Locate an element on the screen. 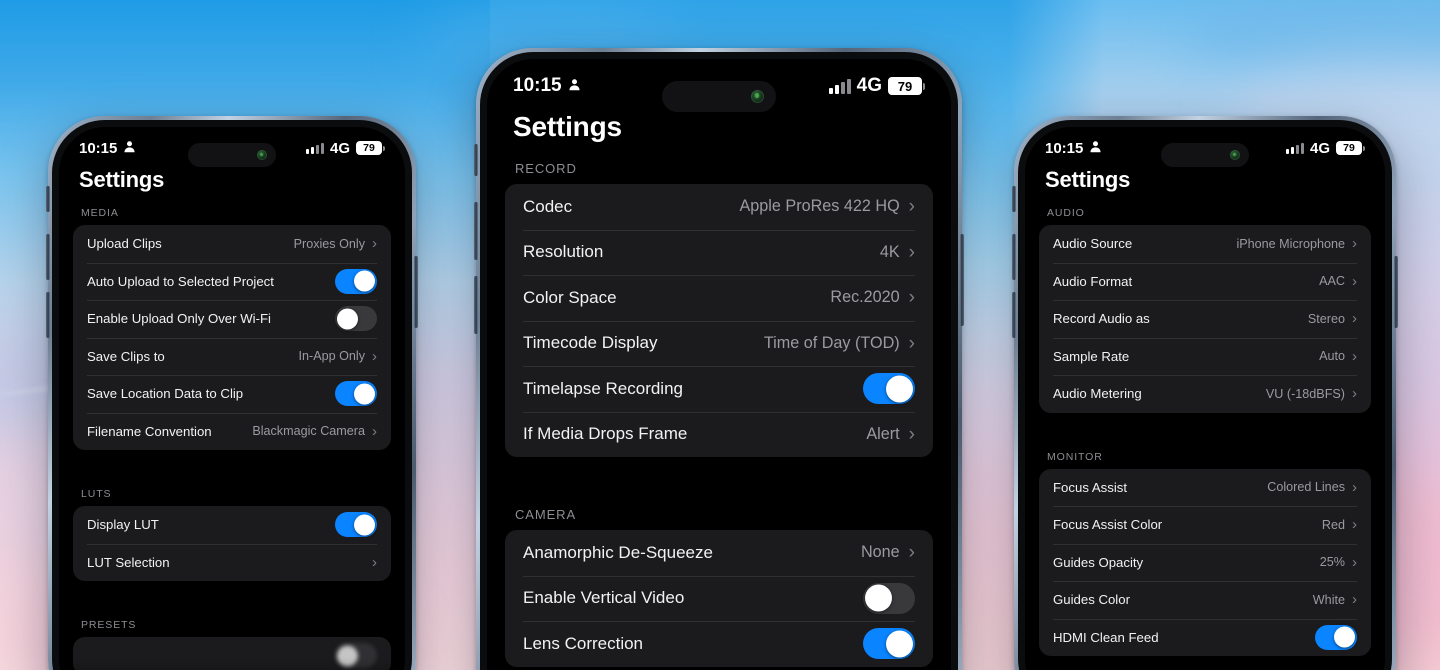 This screenshot has height=670, width=1440. table-row: Timelapse Recording is located at coordinates (719, 389).